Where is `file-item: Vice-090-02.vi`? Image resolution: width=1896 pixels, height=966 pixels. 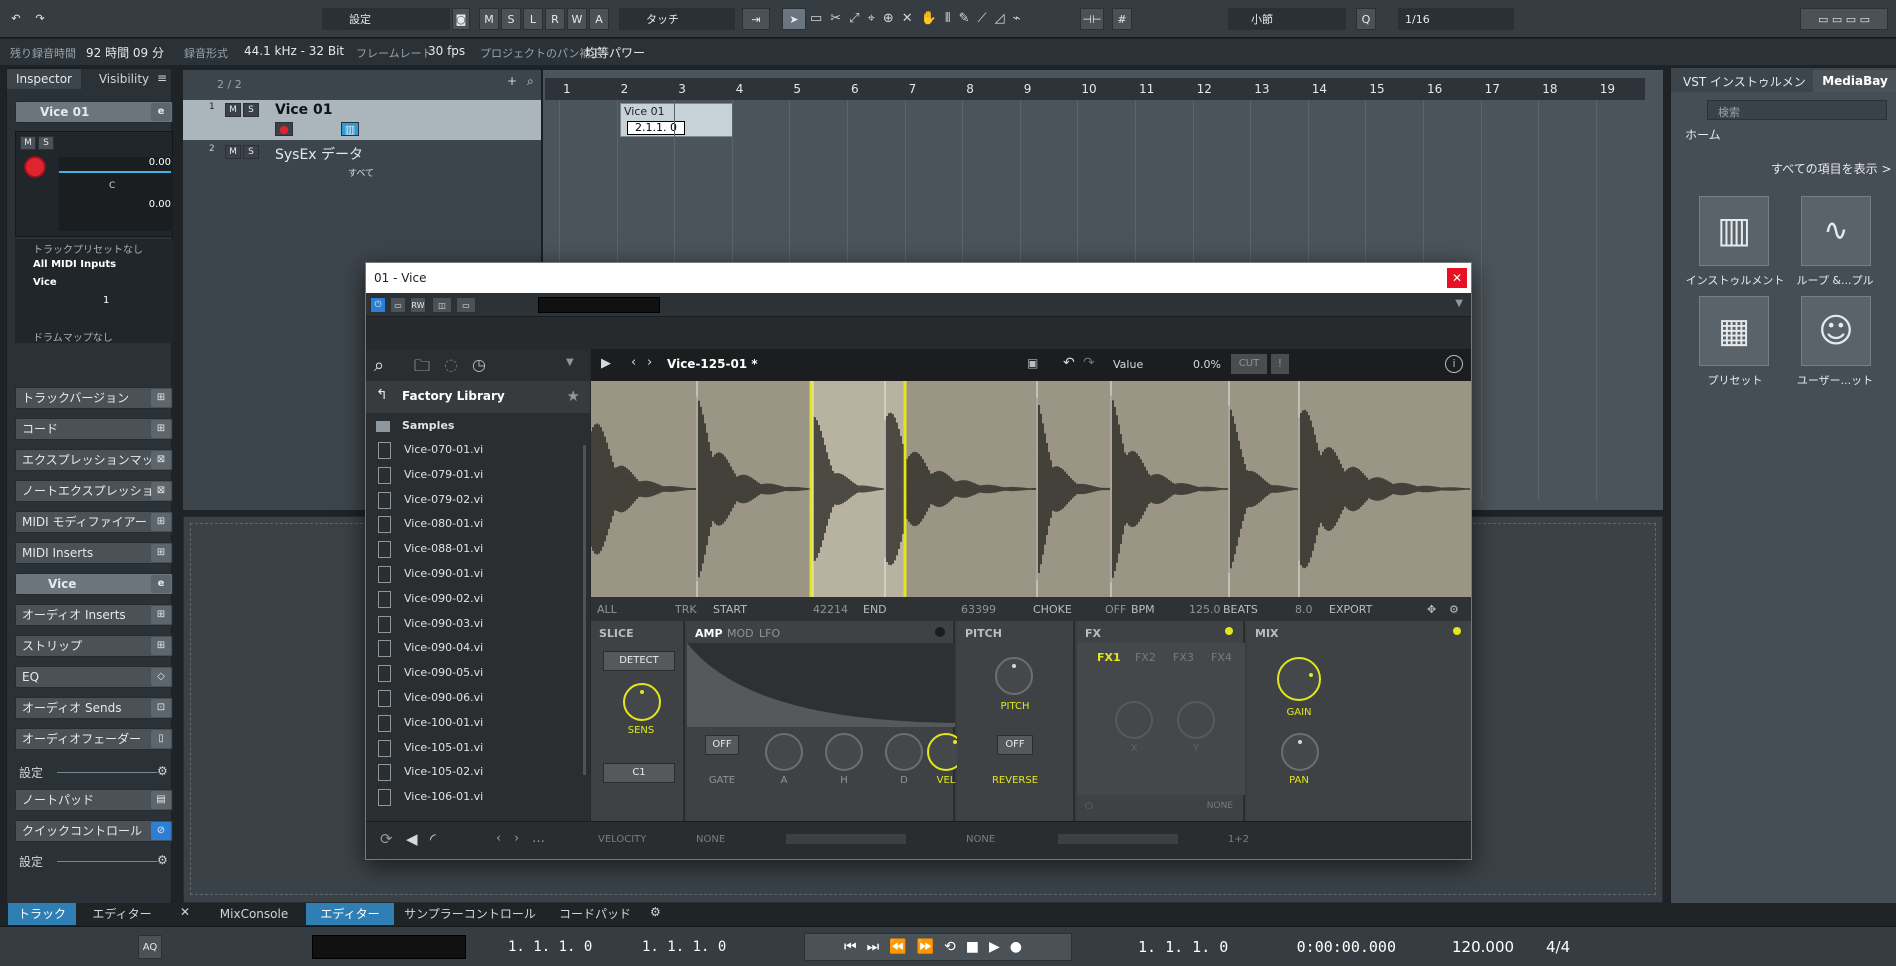 file-item: Vice-090-02.vi is located at coordinates (428, 599).